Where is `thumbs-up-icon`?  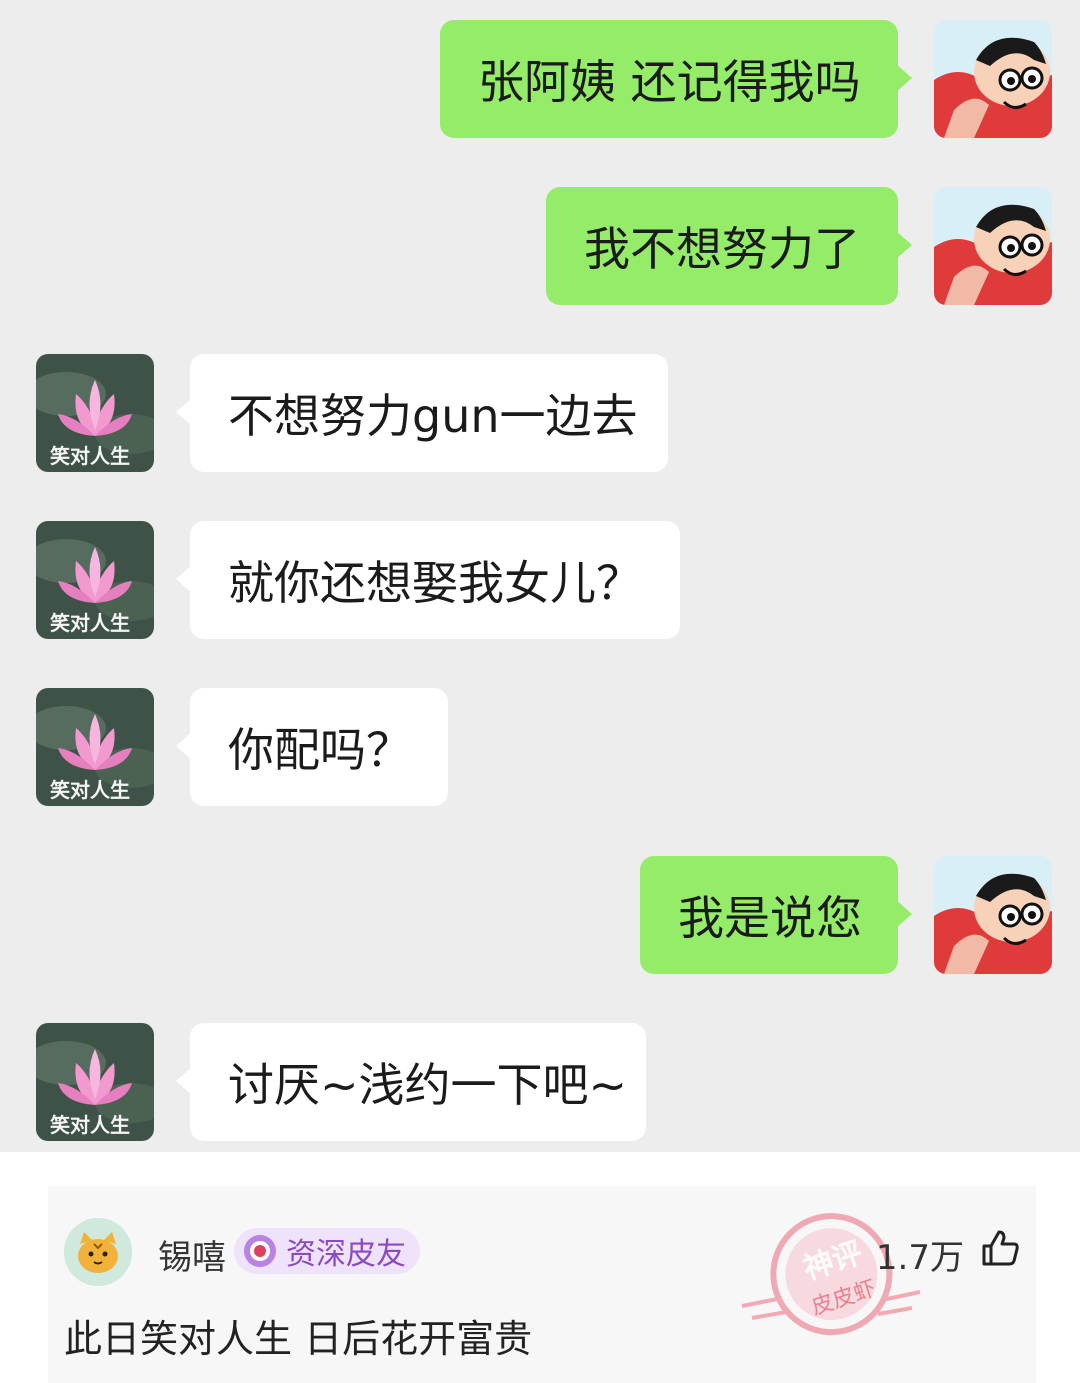
thumbs-up-icon is located at coordinates (1000, 1248).